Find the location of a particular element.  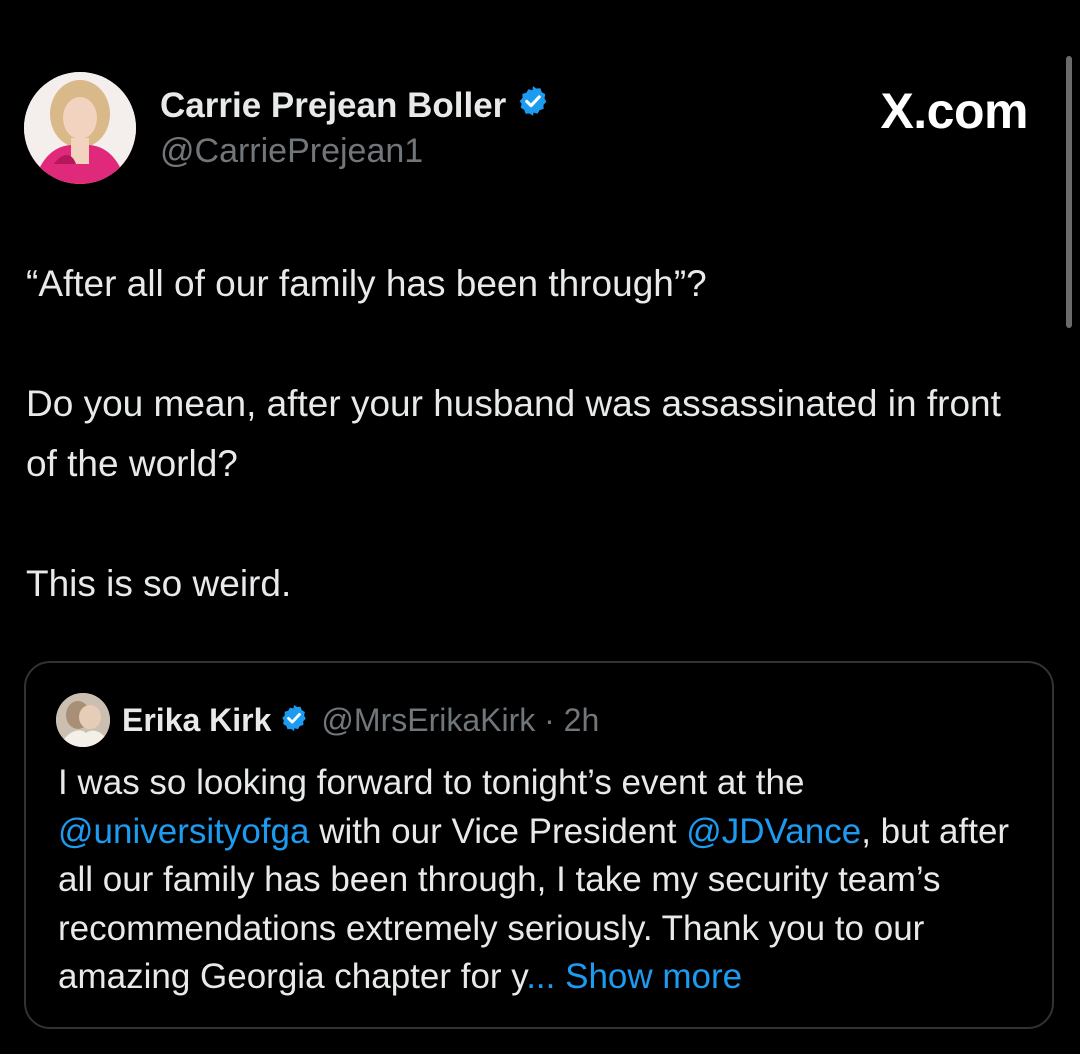

author-display-name: Carrie Prejean Boller is located at coordinates (355, 105).